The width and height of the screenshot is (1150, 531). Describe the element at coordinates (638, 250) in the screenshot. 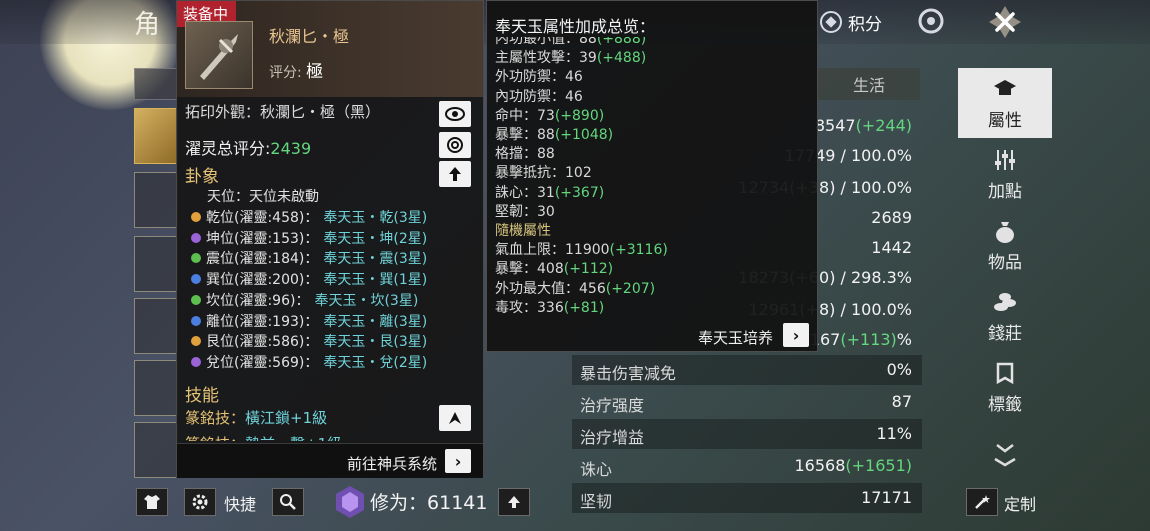

I see `bonus-row-bonus: (+3116)` at that location.